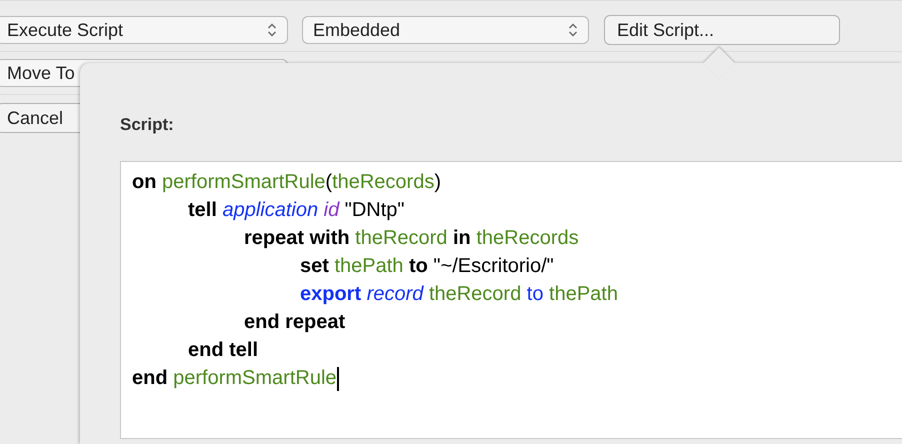  I want to click on code-line: end repeat, so click(295, 322).